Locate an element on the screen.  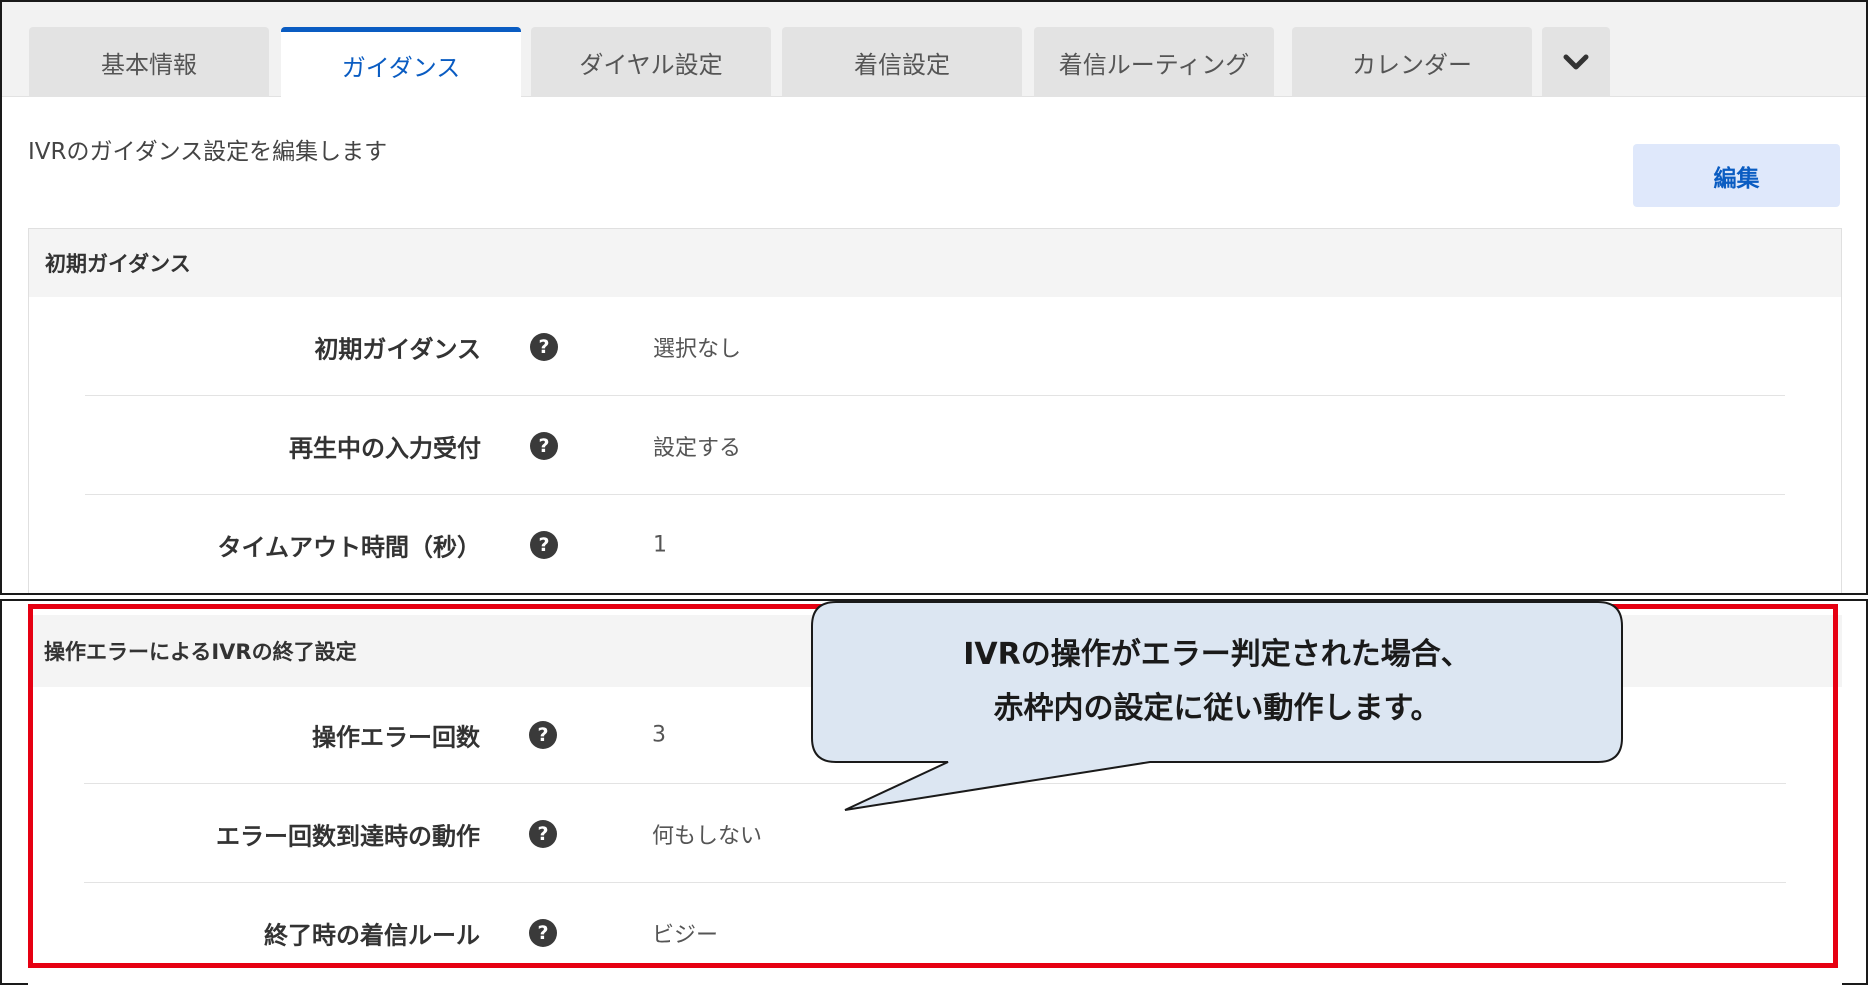
chevron-down-icon is located at coordinates (1576, 62).